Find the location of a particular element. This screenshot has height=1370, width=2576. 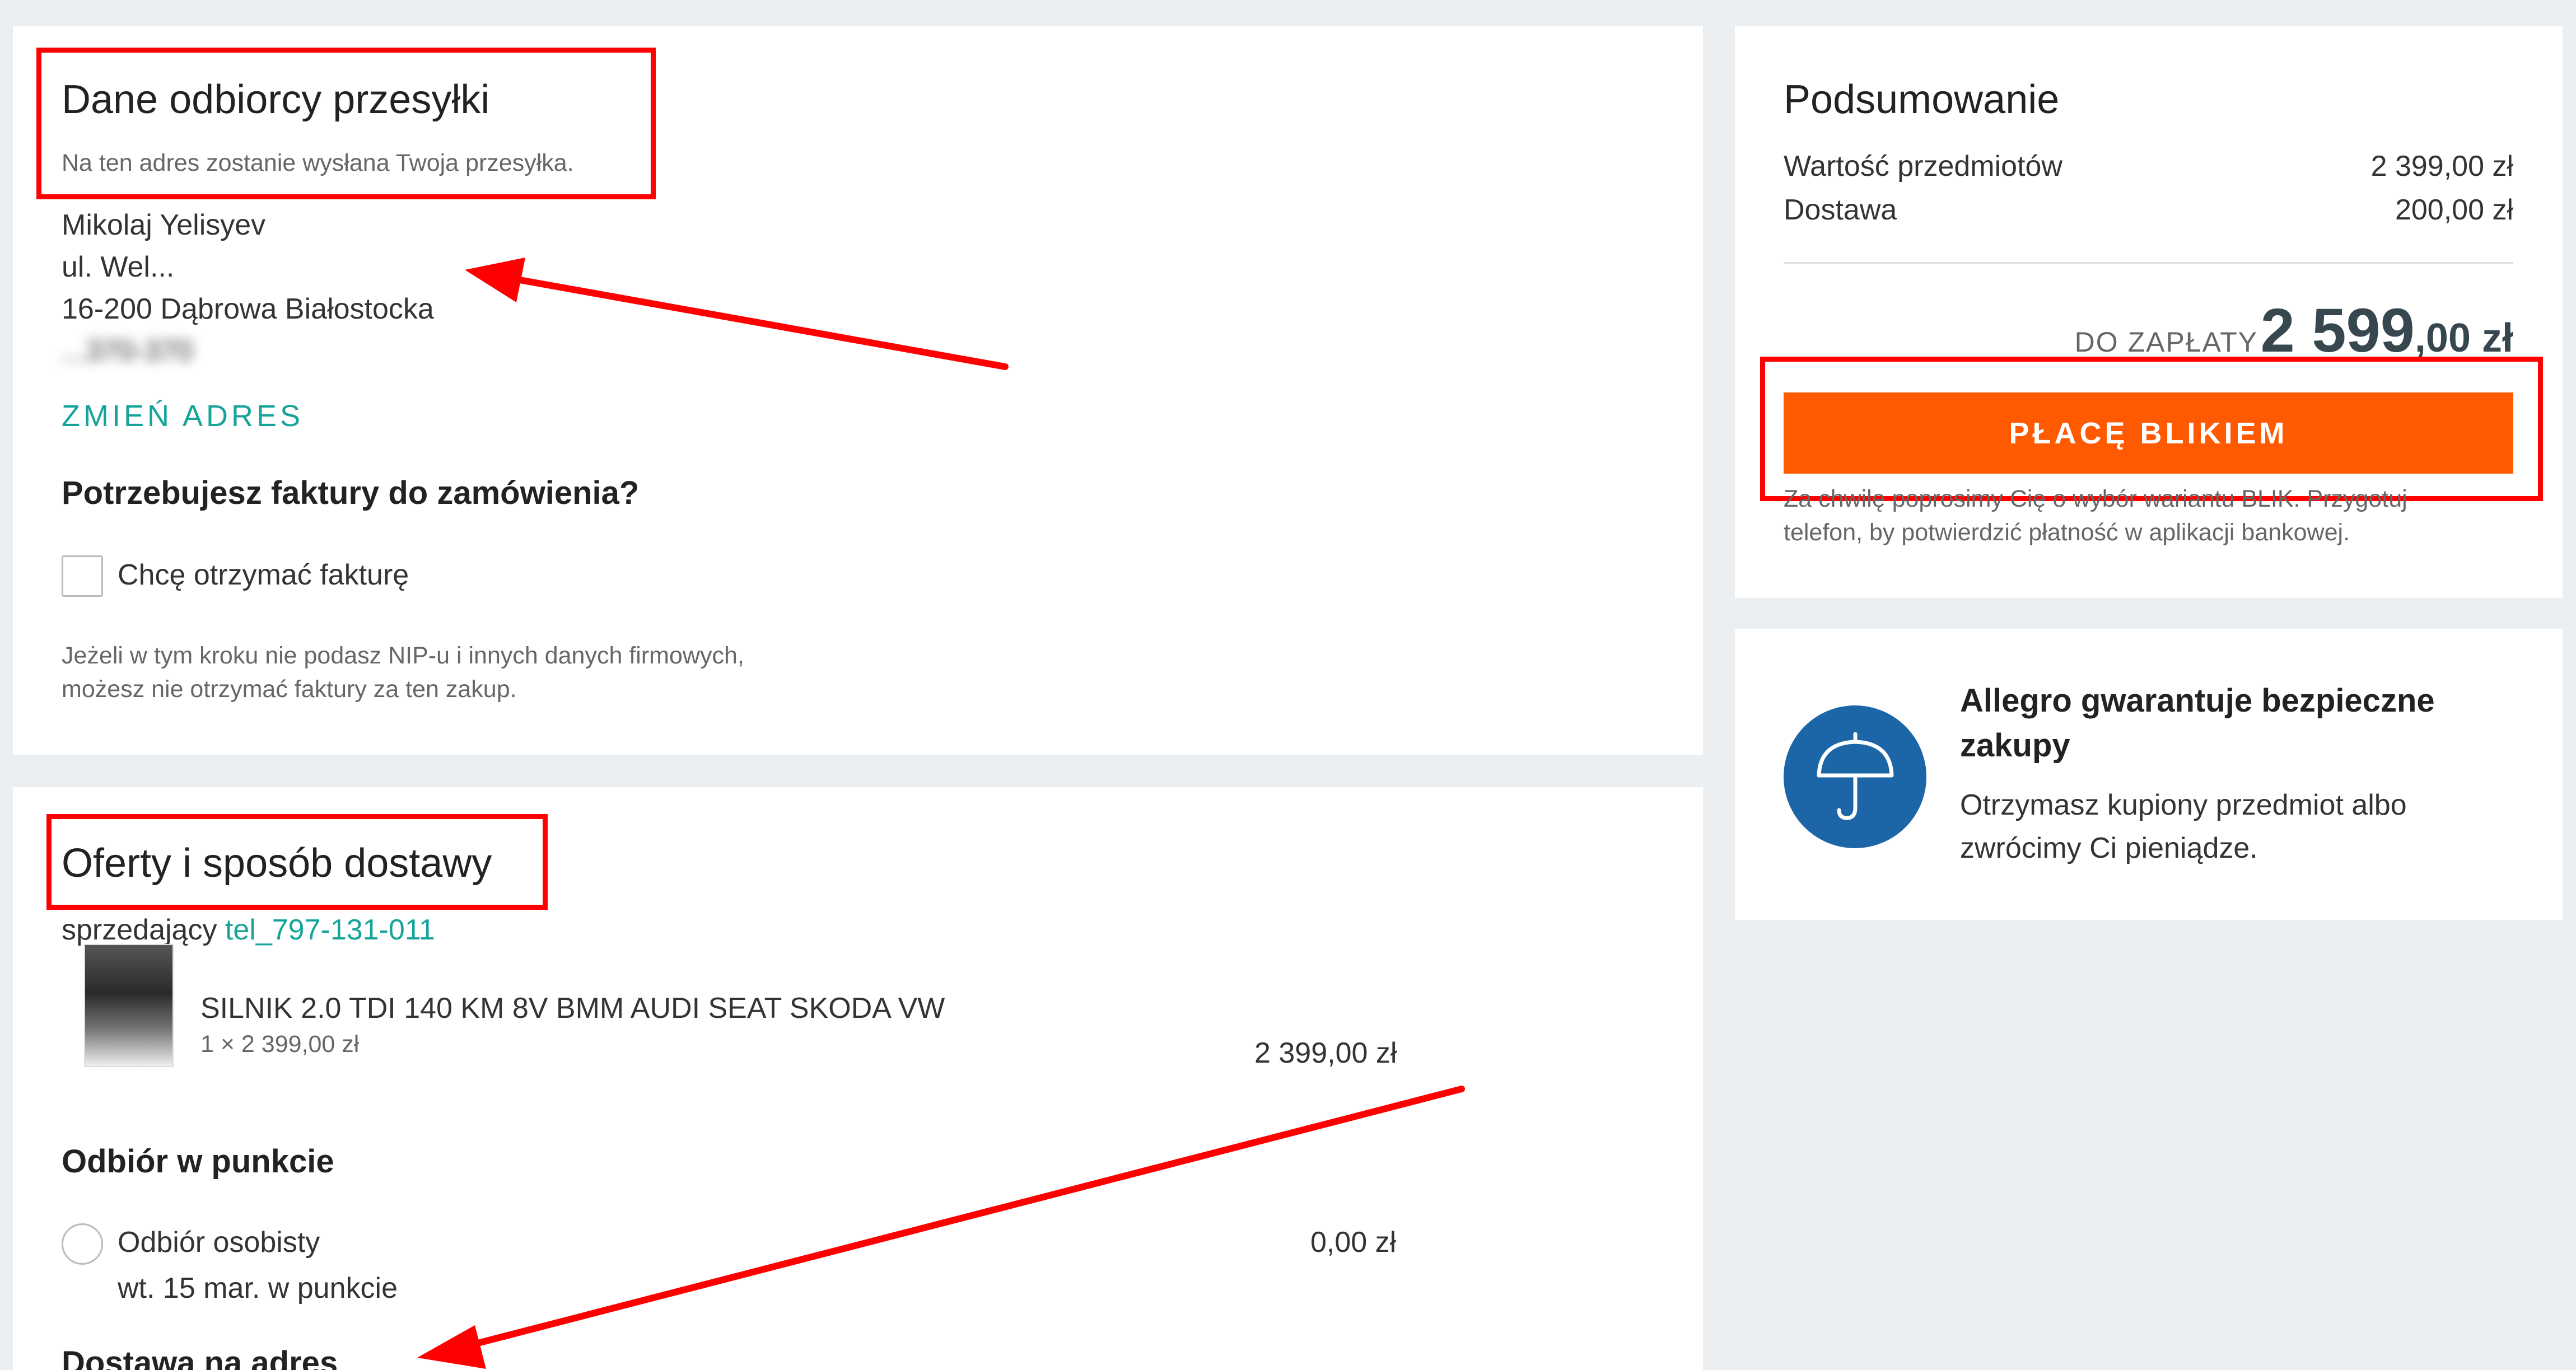

seller-link: tel_797-131-011 is located at coordinates (330, 930).